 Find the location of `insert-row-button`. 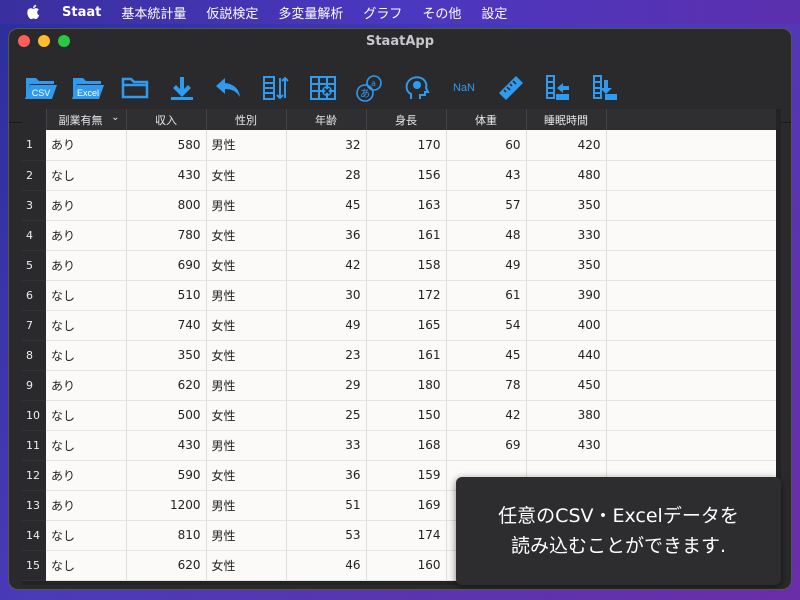

insert-row-button is located at coordinates (605, 88).